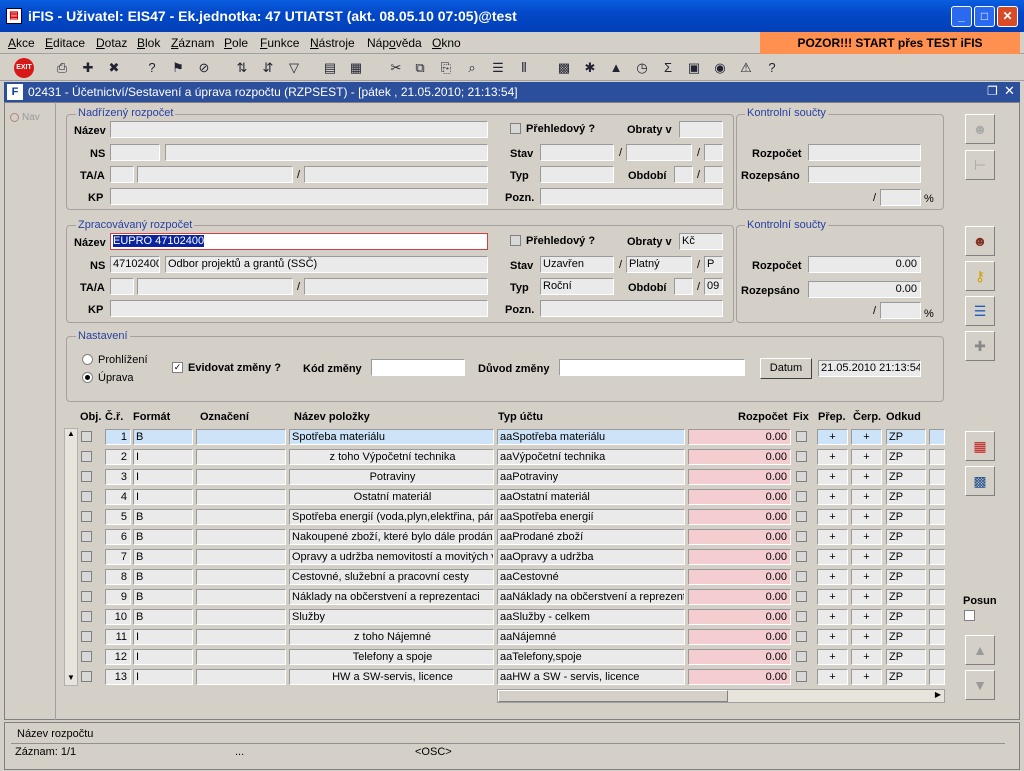 Image resolution: width=1024 pixels, height=771 pixels. Describe the element at coordinates (591, 597) in the screenshot. I see `row-typ-cell: aaNáklady na občerstvení a reprezent` at that location.